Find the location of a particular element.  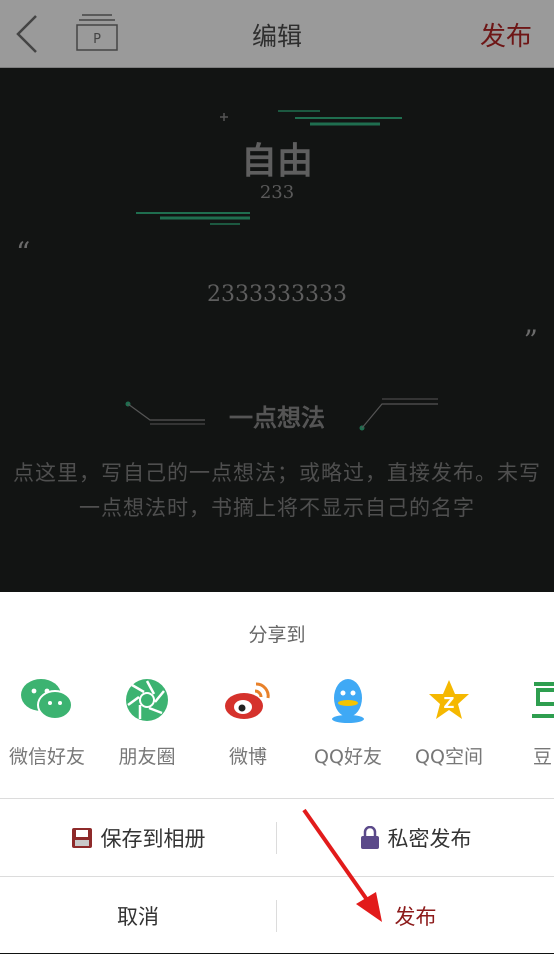

share-douban: 豆 is located at coordinates (527, 725).